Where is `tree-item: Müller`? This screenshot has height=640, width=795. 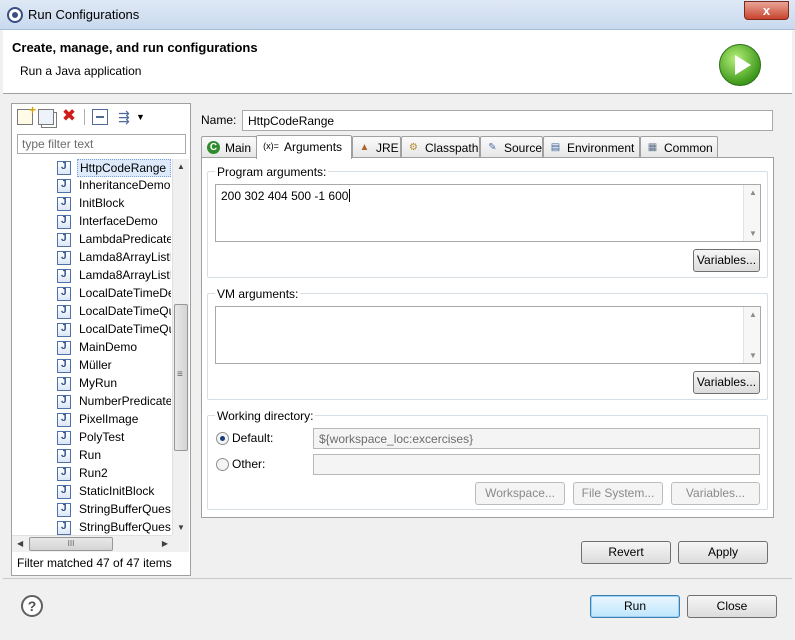
tree-item: Müller is located at coordinates (114, 366).